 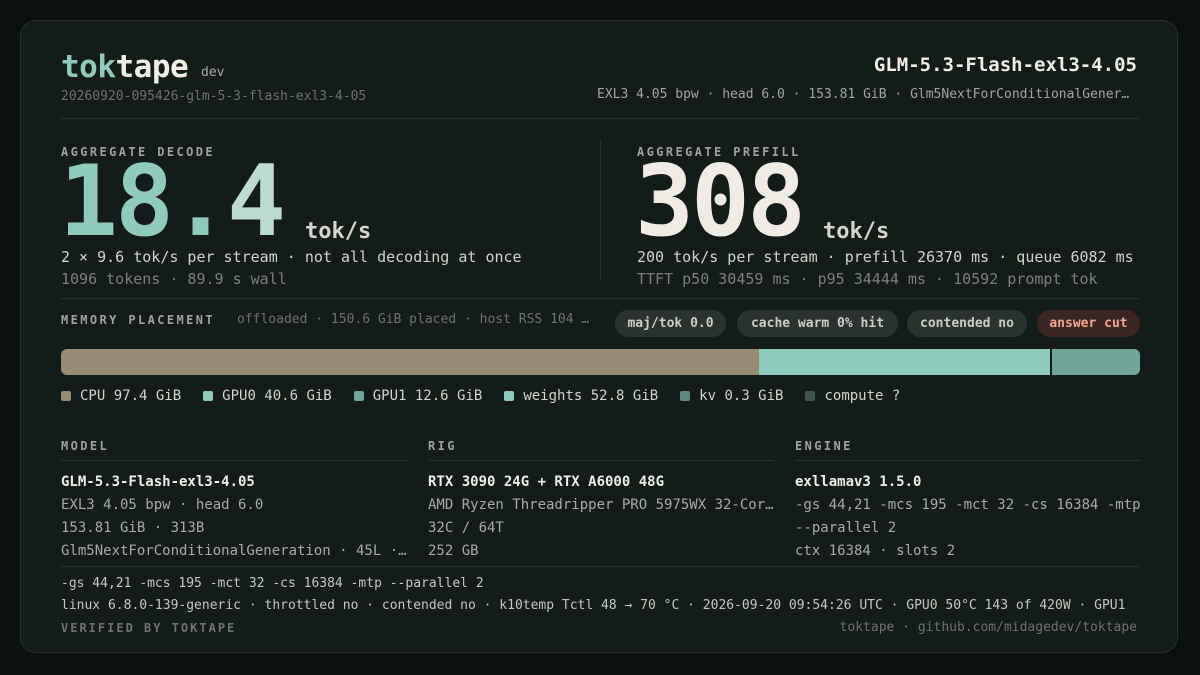 I want to click on decode-value-frac: 4, so click(x=256, y=202).